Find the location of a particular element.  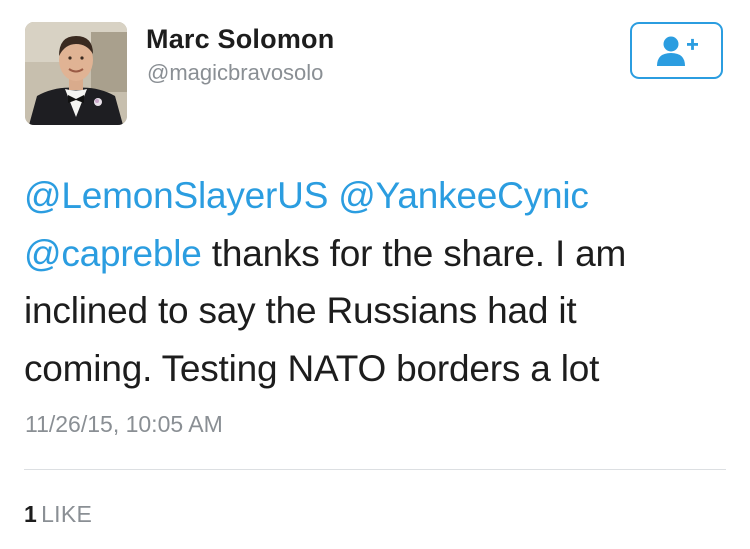

tweet-line: inclined to say the Russians had it is located at coordinates (300, 310).